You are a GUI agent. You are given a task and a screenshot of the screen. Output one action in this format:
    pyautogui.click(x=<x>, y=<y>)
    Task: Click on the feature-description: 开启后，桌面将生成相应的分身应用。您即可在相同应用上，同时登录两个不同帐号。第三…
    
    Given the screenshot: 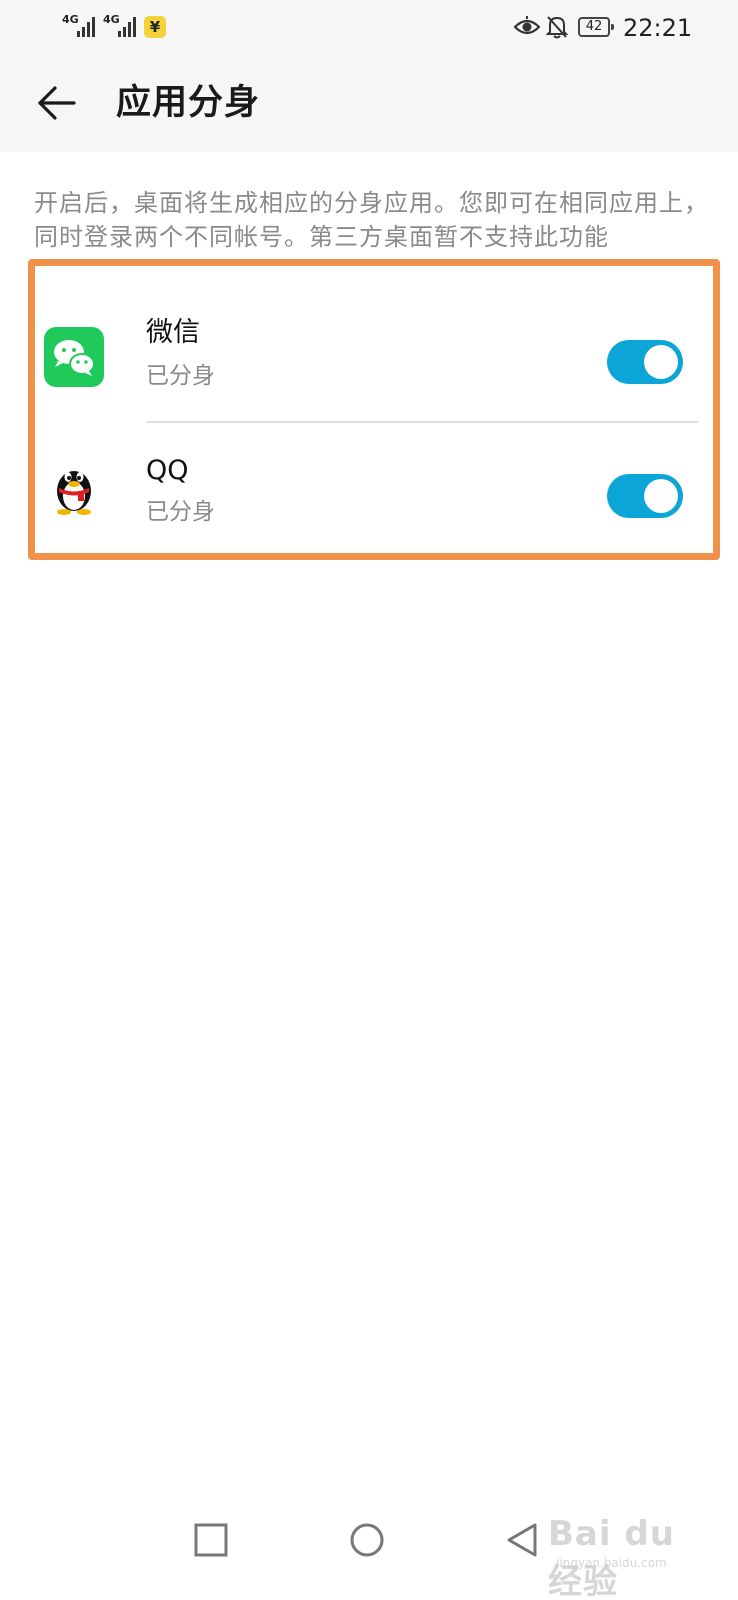 What is the action you would take?
    pyautogui.click(x=371, y=220)
    